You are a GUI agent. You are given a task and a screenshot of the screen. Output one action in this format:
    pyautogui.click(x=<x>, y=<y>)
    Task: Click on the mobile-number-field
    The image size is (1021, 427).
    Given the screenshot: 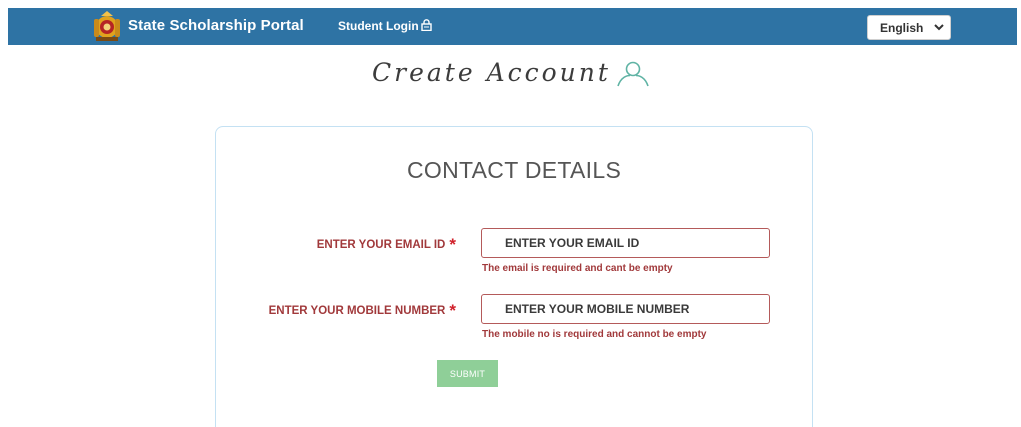 What is the action you would take?
    pyautogui.click(x=625, y=309)
    